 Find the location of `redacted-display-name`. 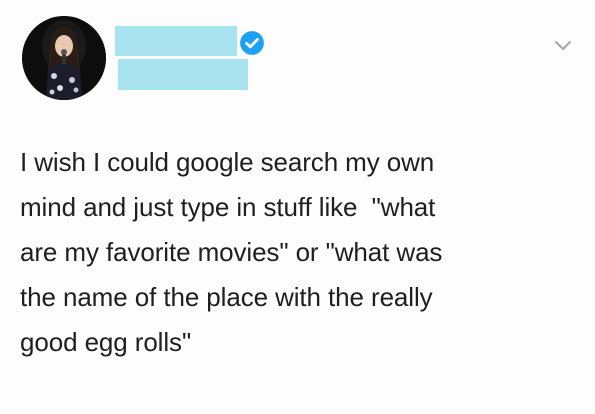

redacted-display-name is located at coordinates (176, 41).